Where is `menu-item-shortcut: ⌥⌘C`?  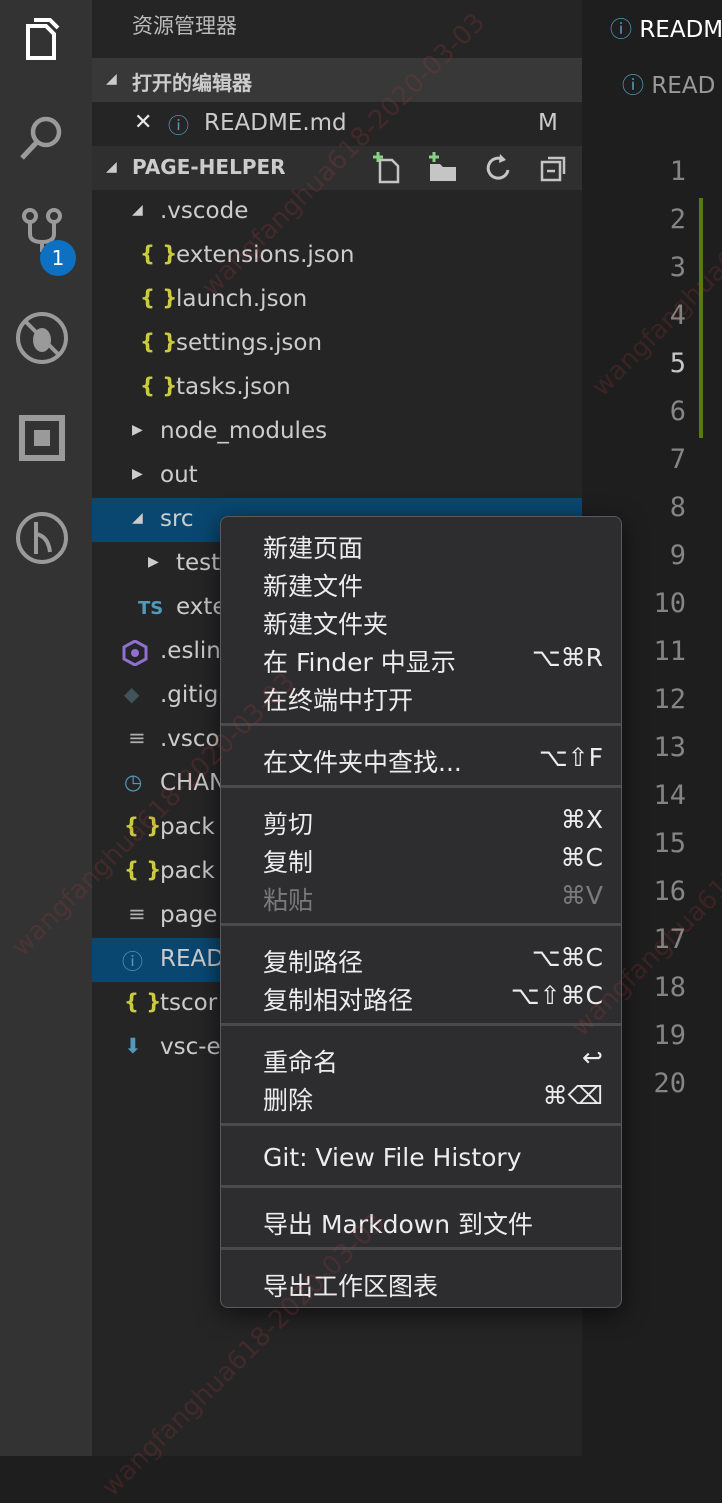
menu-item-shortcut: ⌥⌘C is located at coordinates (567, 957).